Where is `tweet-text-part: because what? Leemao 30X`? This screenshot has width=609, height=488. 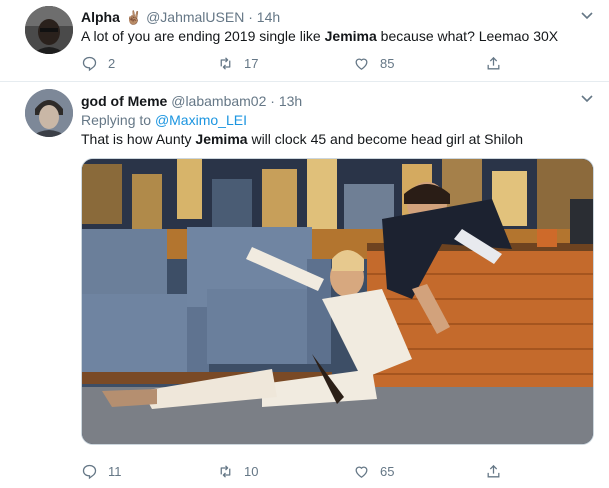
tweet-text-part: because what? Leemao 30X is located at coordinates (467, 36).